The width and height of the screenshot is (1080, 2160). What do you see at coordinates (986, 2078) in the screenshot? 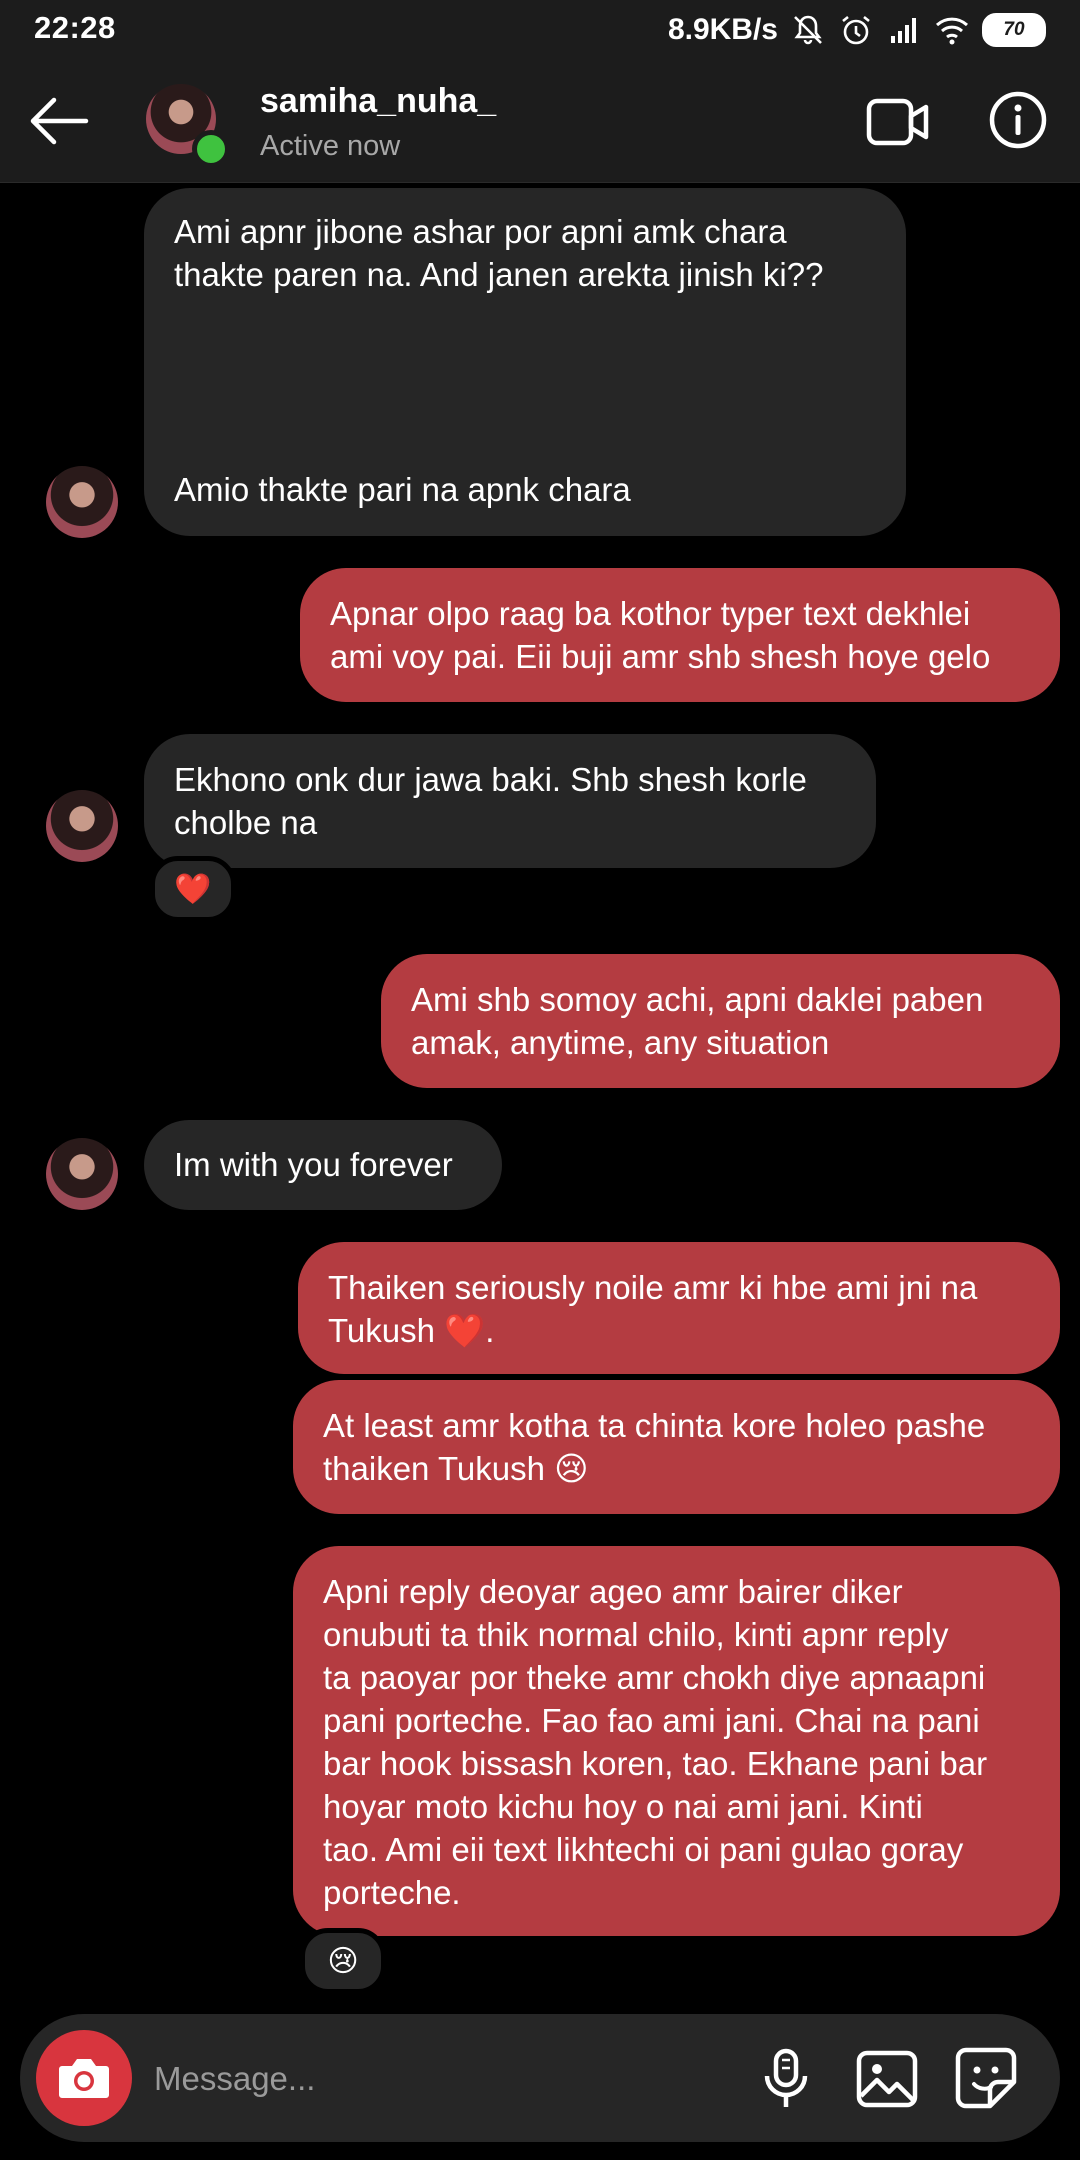
I see `sticker-icon` at bounding box center [986, 2078].